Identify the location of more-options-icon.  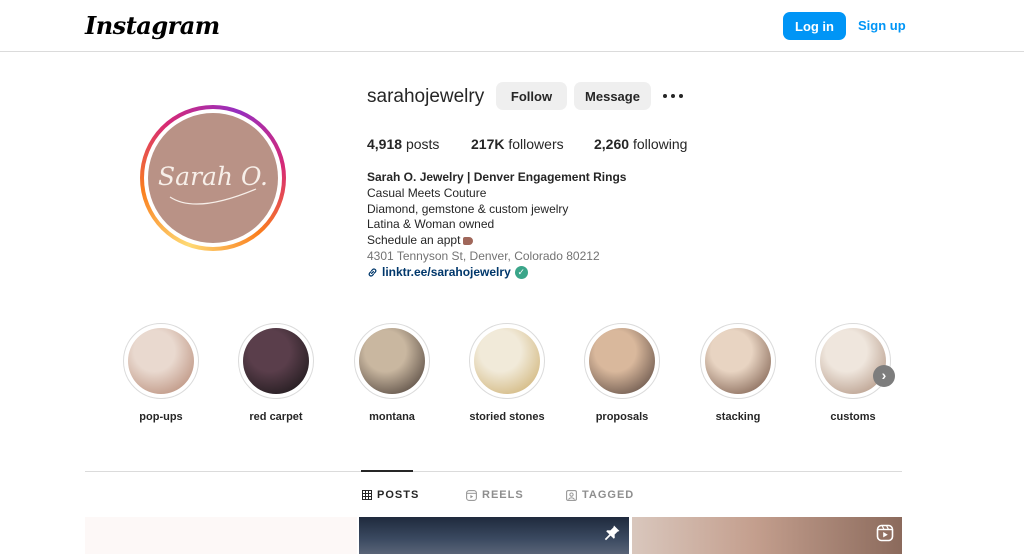
(673, 96).